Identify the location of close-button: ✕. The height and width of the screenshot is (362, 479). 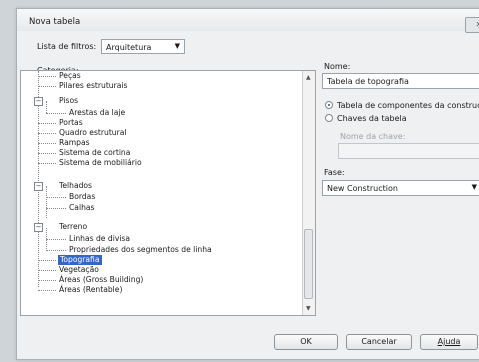
(472, 25).